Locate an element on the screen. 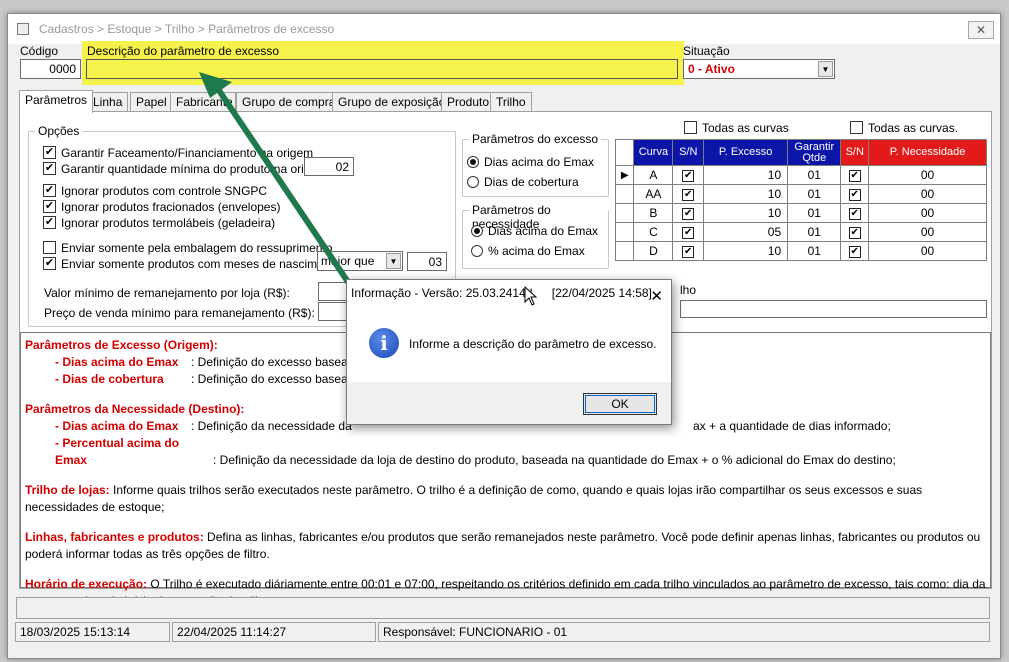 The height and width of the screenshot is (662, 1009). info-necessidade-dias-tail: ax + a quantidade de dias informado; is located at coordinates (792, 426).